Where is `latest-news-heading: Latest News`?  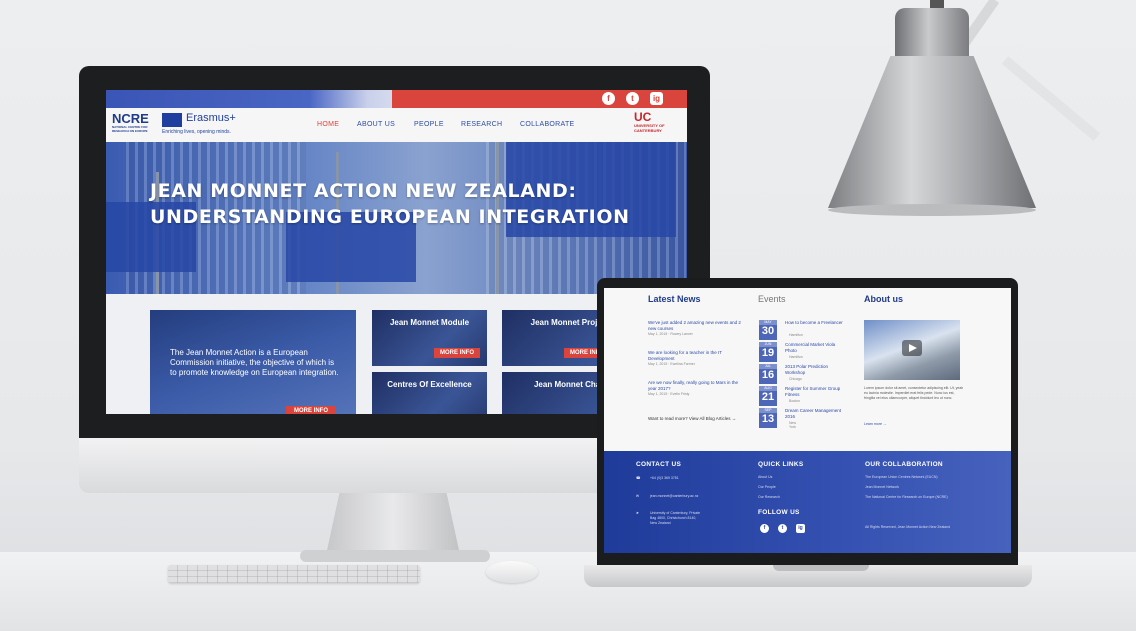
latest-news-heading: Latest News is located at coordinates (674, 299).